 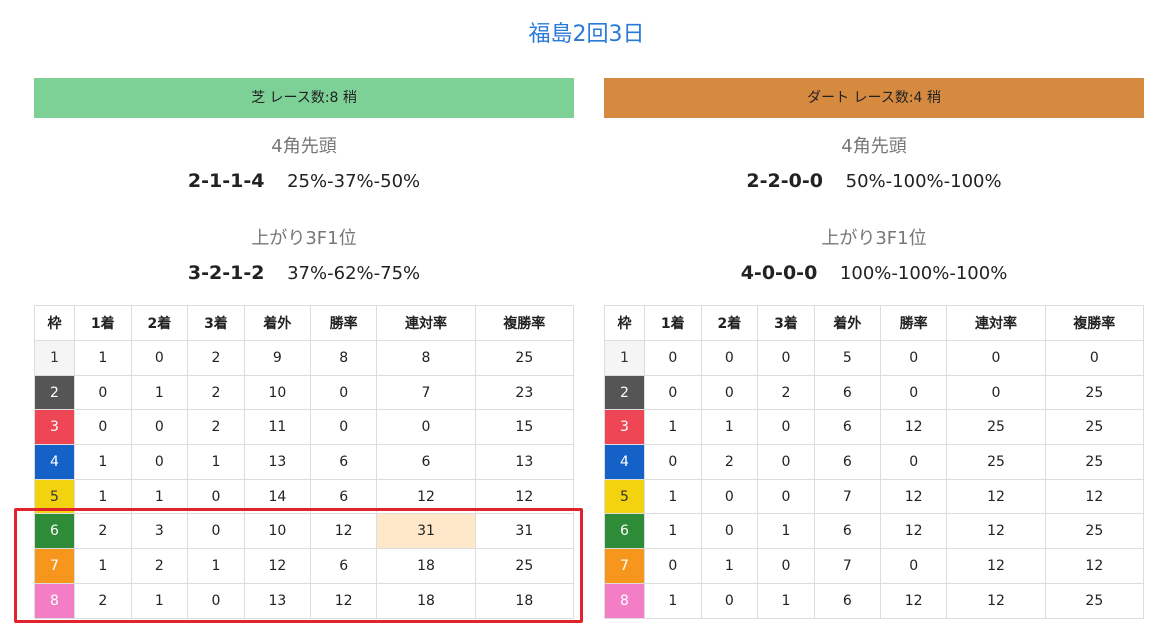 I want to click on agari-first-label: 上がり3F1位, so click(x=874, y=238).